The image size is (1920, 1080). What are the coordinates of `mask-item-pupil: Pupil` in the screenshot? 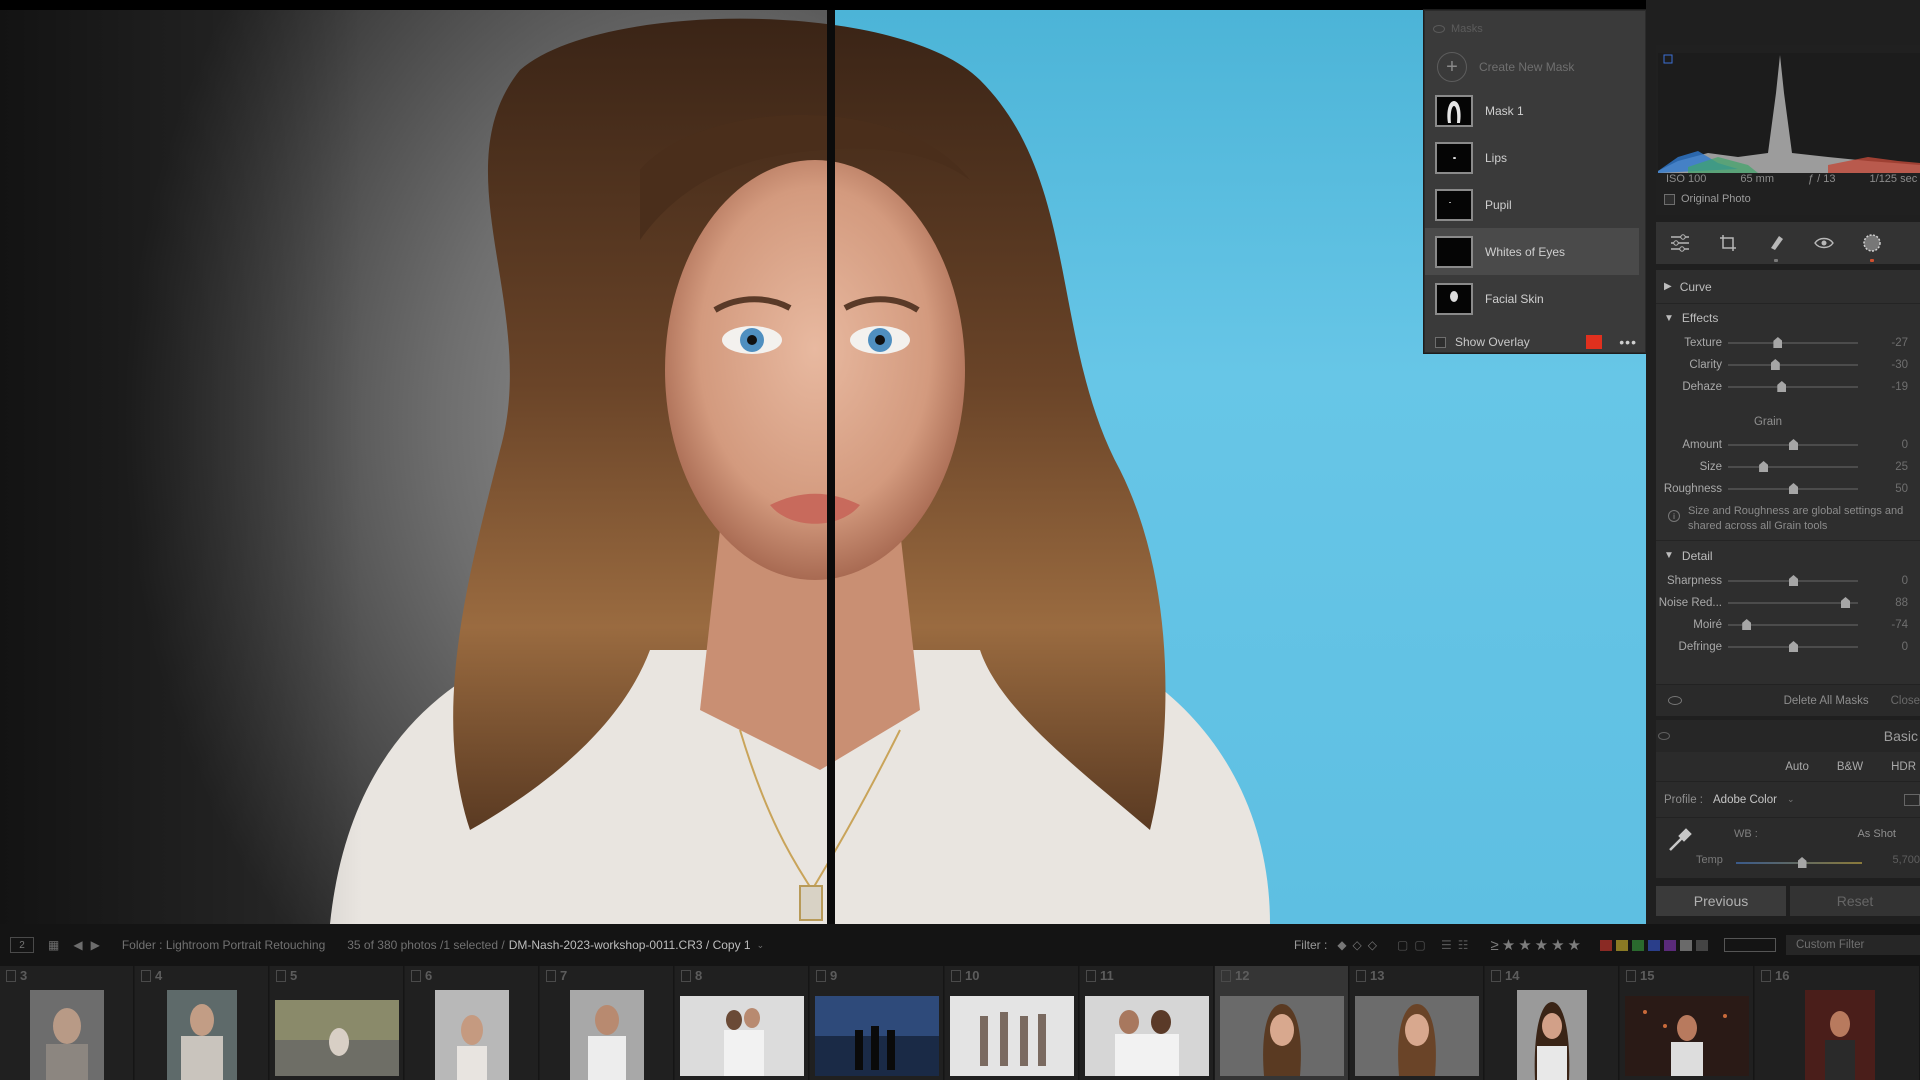 It's located at (1535, 204).